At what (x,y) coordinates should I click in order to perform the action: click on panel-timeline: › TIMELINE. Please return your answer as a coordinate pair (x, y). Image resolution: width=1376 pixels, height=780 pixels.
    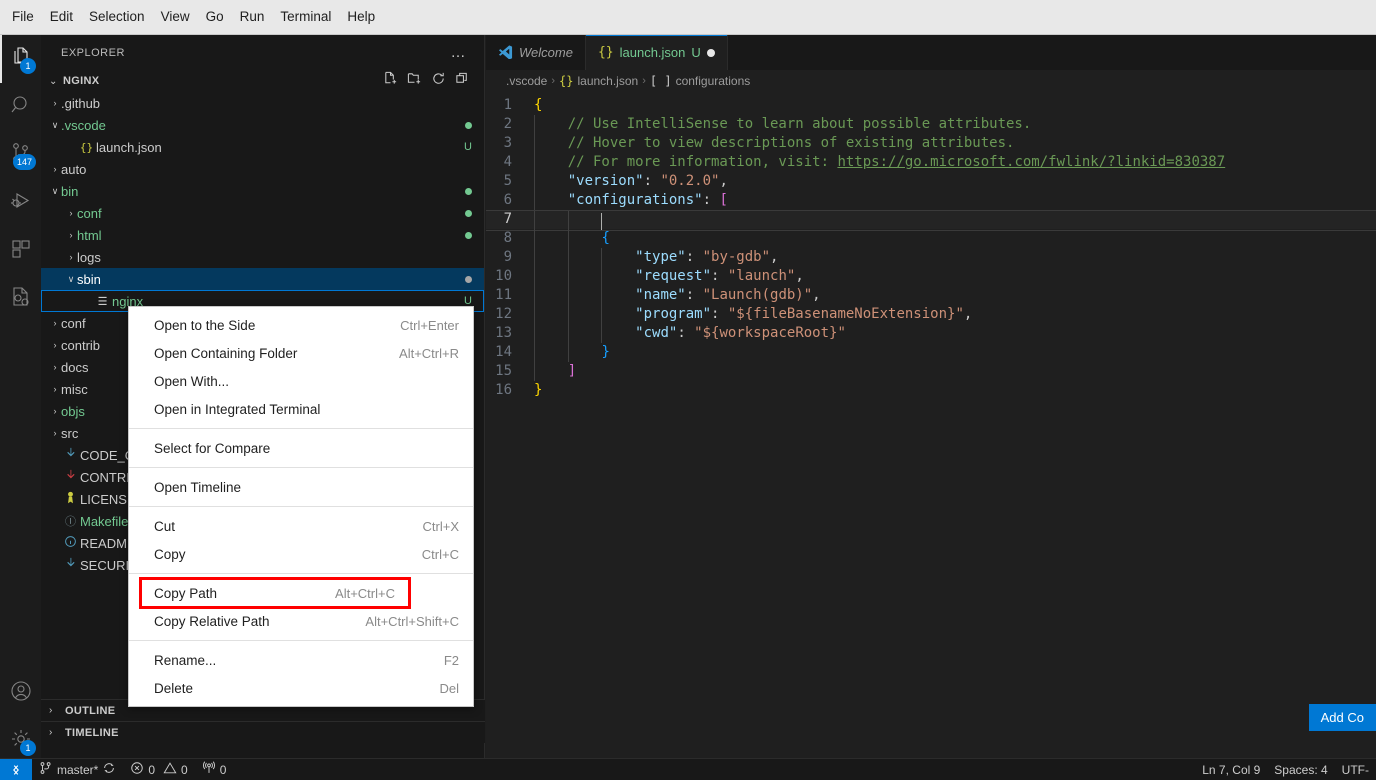
    Looking at the image, I should click on (263, 732).